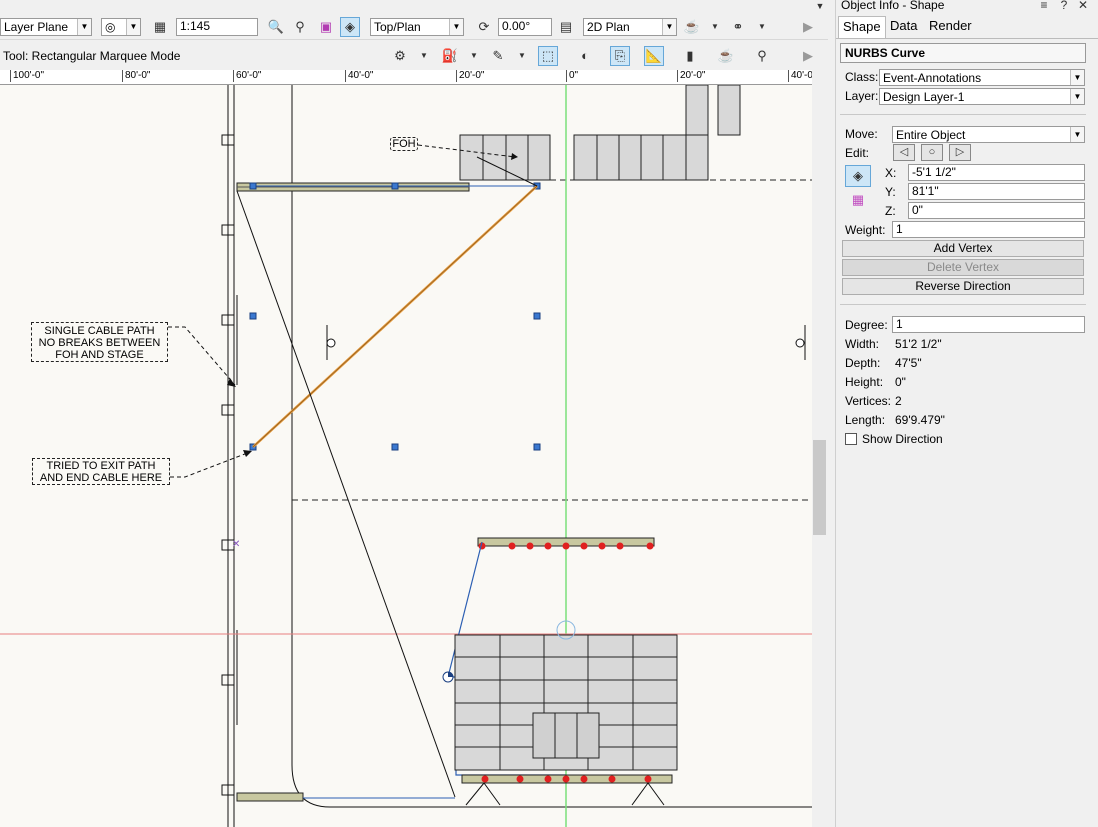 The height and width of the screenshot is (827, 1098). Describe the element at coordinates (270, 797) in the screenshot. I see `floor-truss` at that location.